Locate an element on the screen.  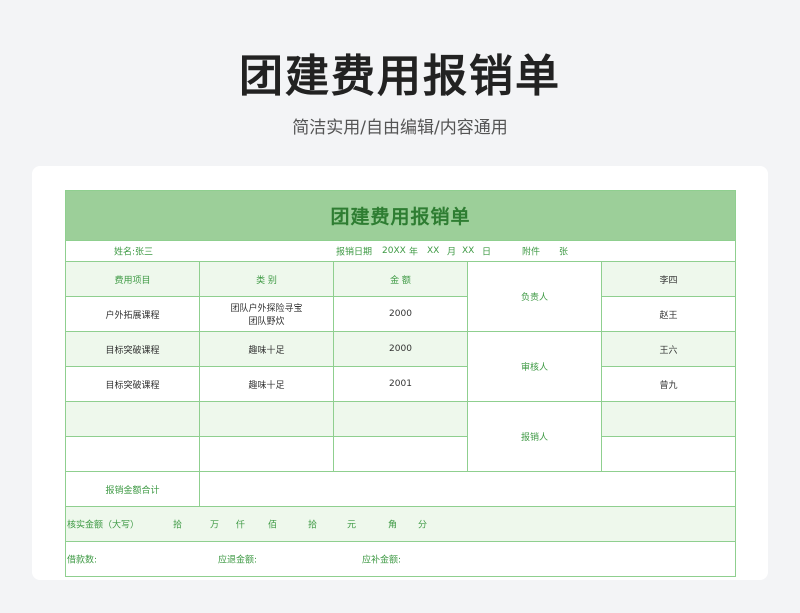
row1-amount: 2000 is located at coordinates (400, 314).